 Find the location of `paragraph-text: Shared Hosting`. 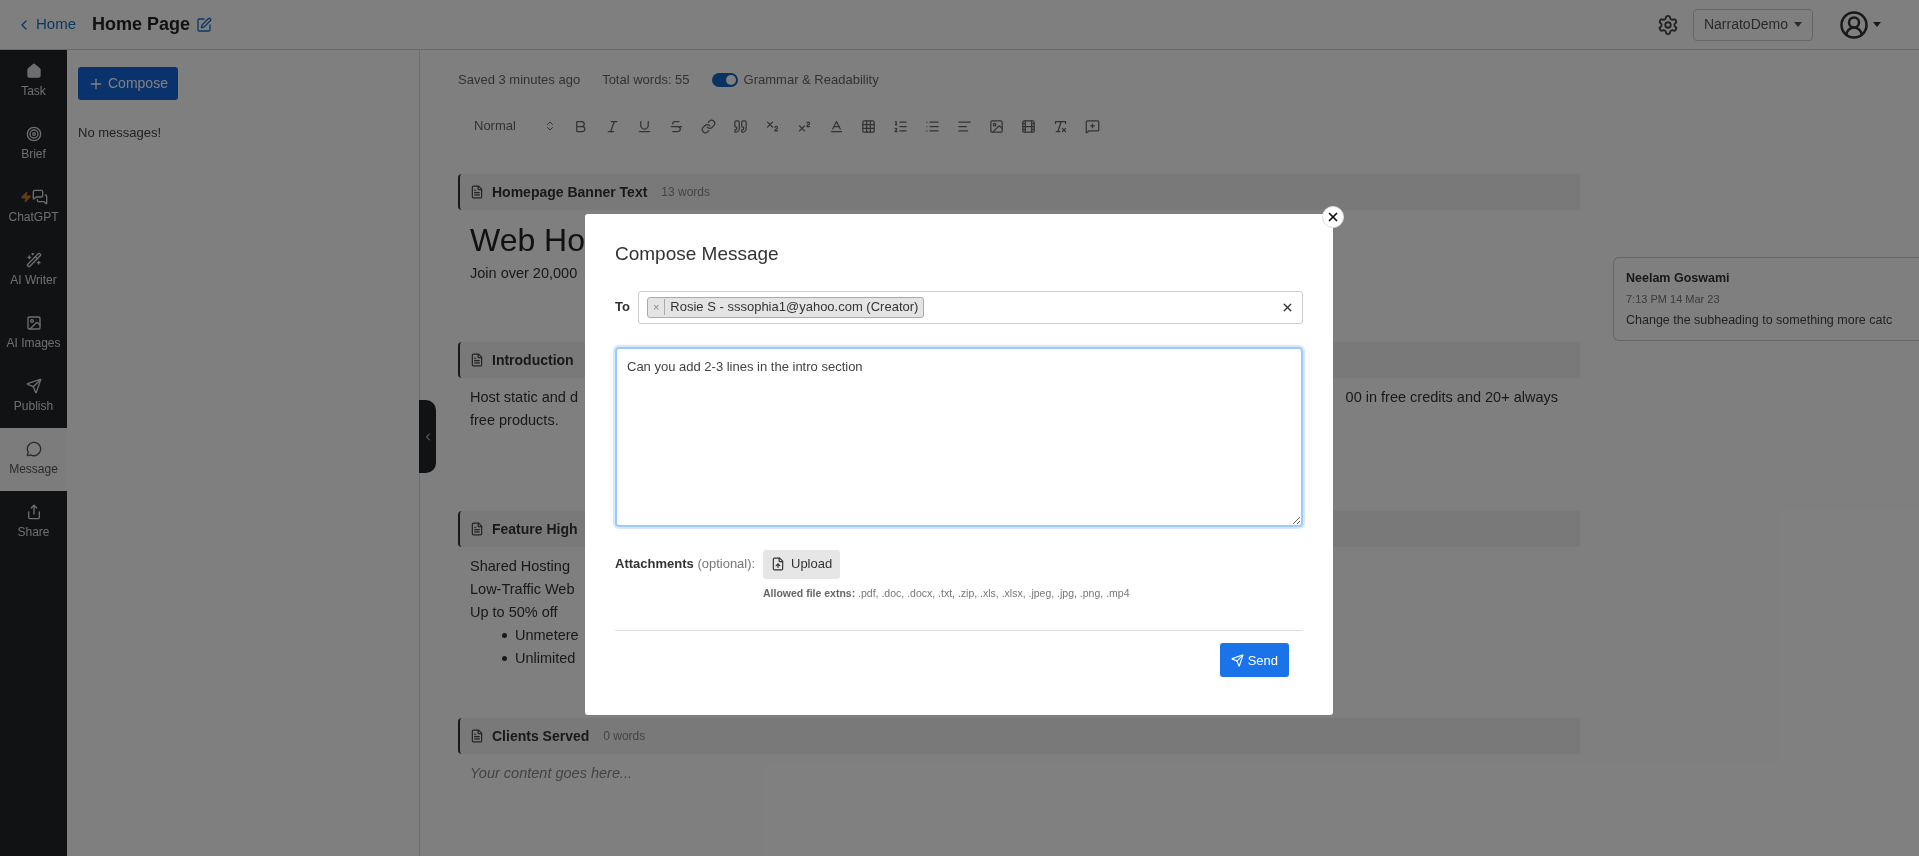

paragraph-text: Shared Hosting is located at coordinates (520, 566).